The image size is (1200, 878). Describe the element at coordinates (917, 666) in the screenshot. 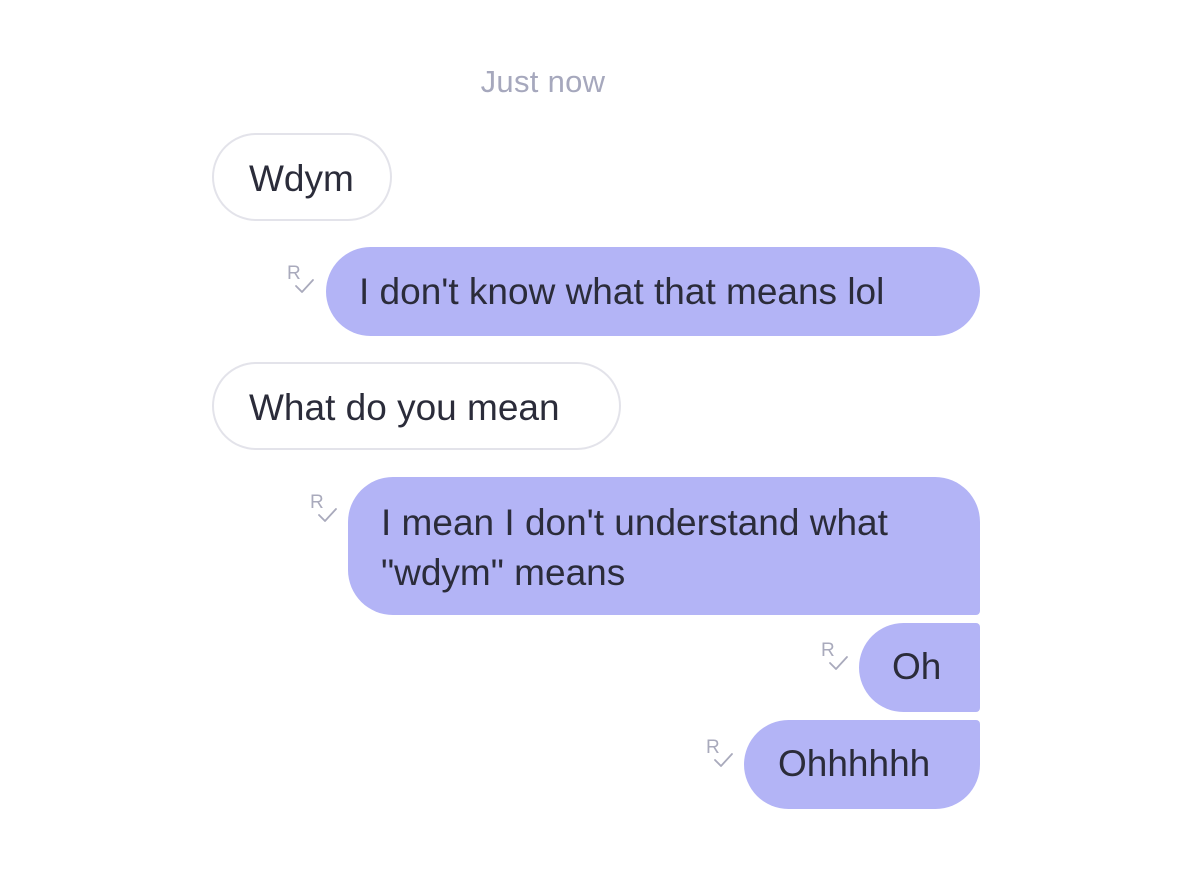

I see `message-text: Oh` at that location.